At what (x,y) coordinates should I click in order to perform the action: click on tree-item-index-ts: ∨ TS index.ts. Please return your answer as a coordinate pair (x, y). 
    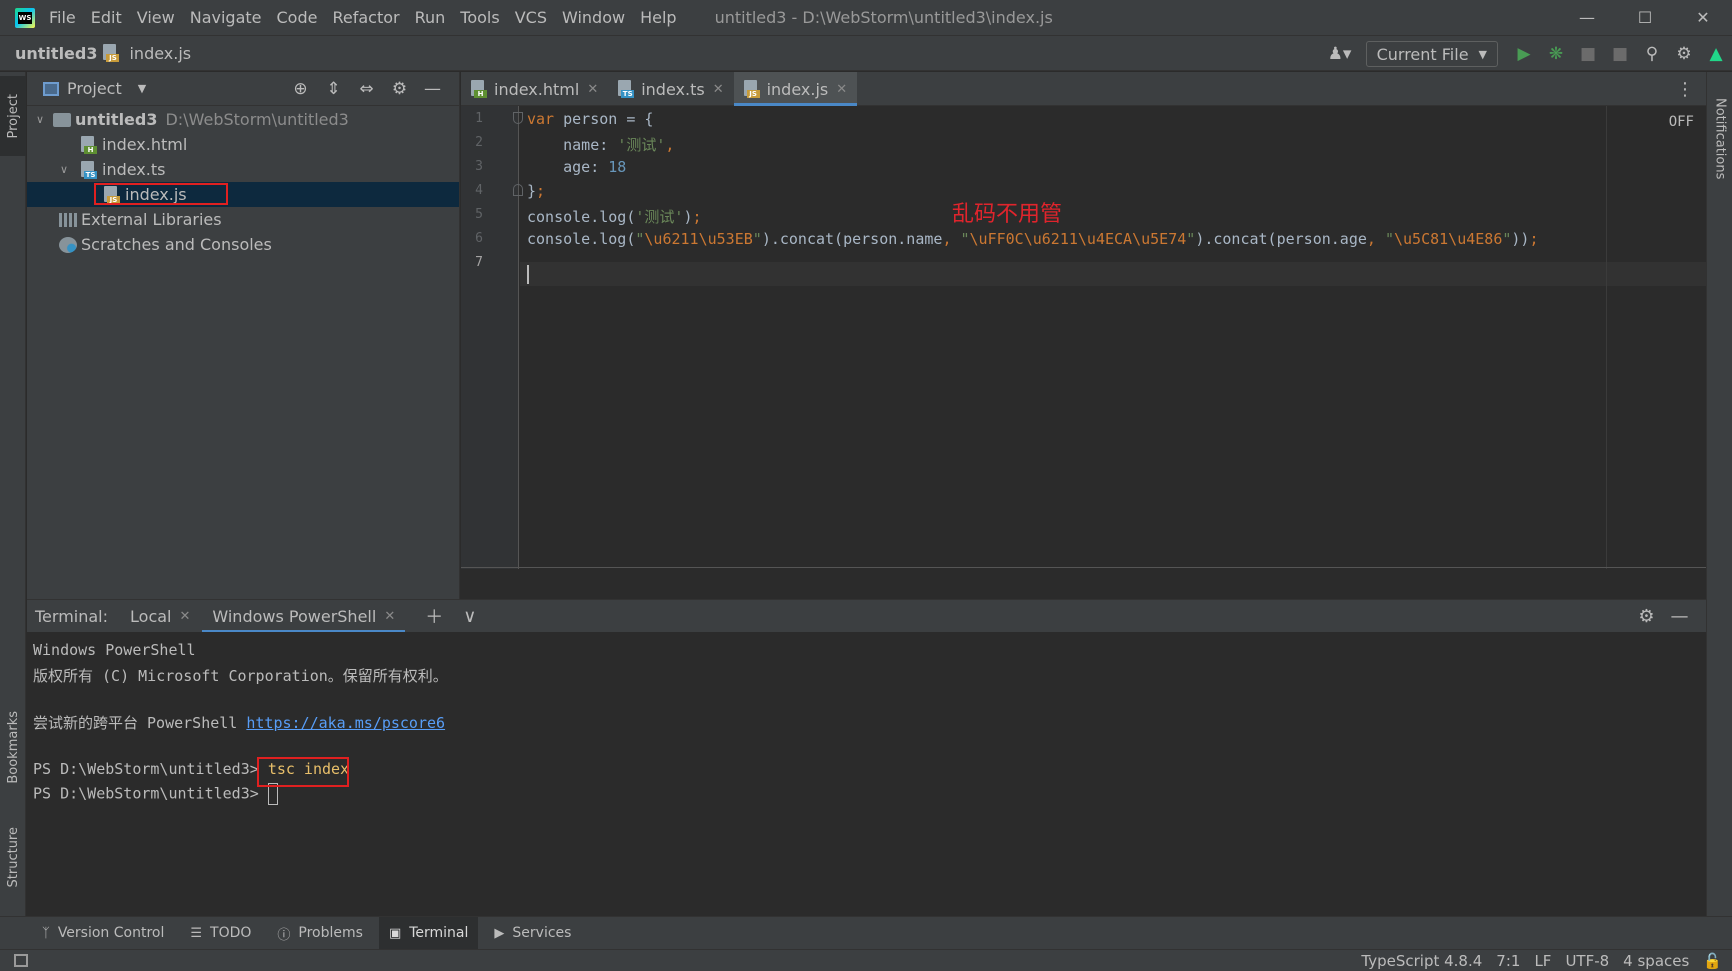
    Looking at the image, I should click on (243, 169).